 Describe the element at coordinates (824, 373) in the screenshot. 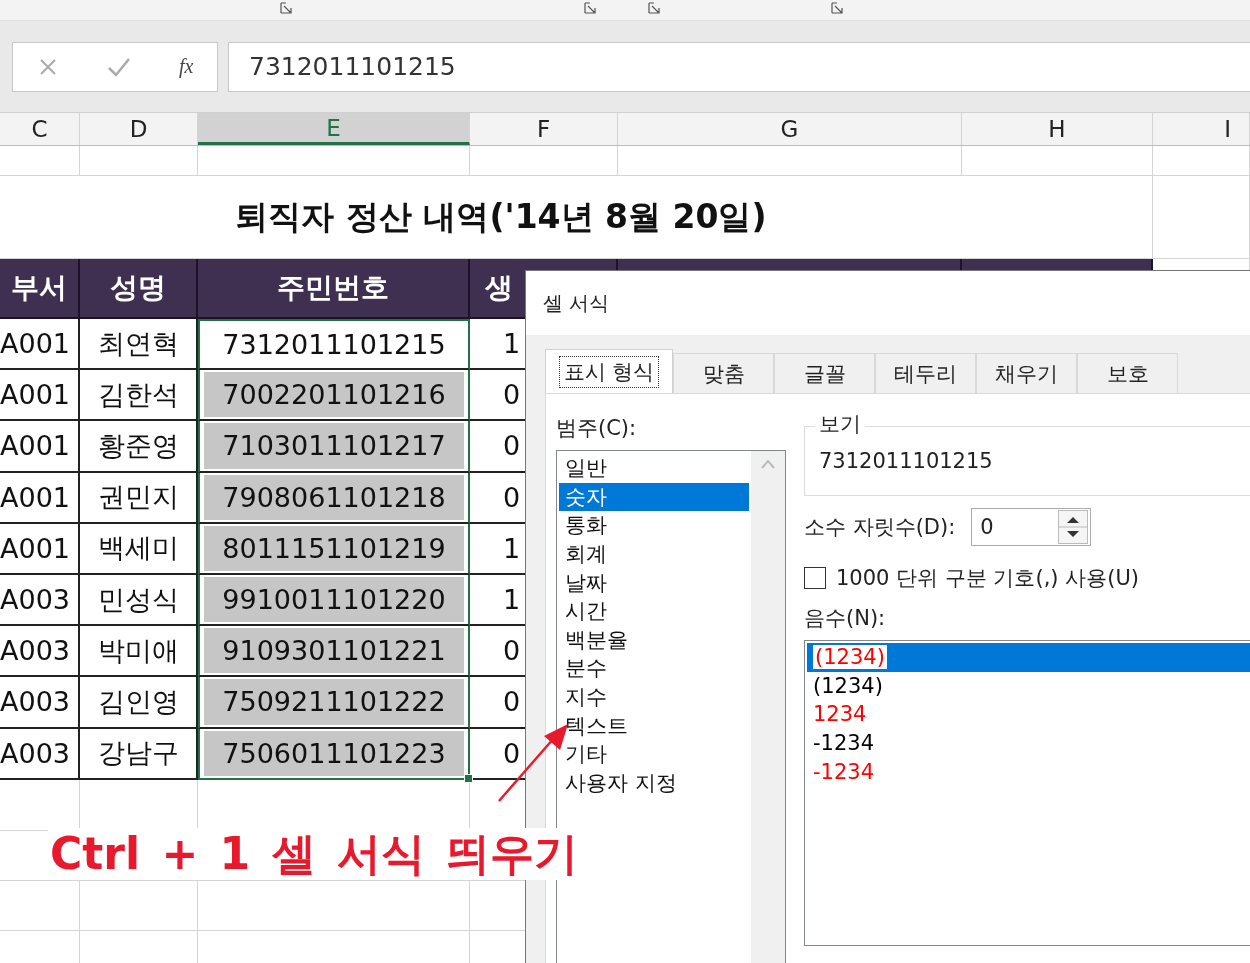

I see `dialog-tab: 글꼴` at that location.